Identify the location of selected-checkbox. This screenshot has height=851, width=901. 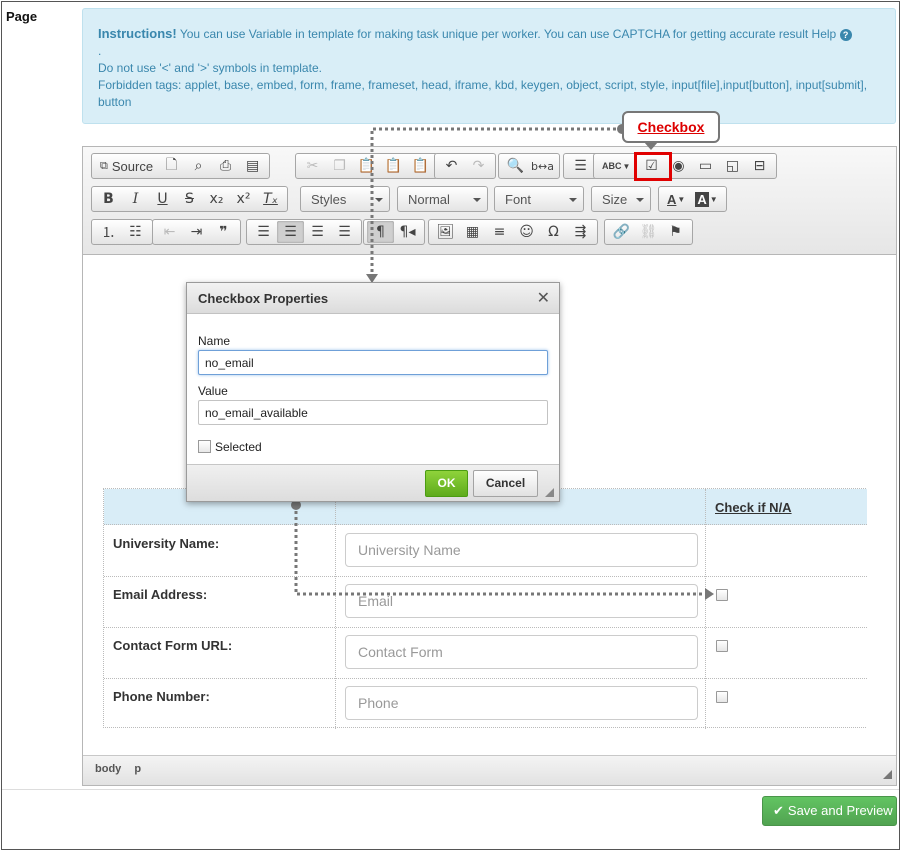
(204, 446).